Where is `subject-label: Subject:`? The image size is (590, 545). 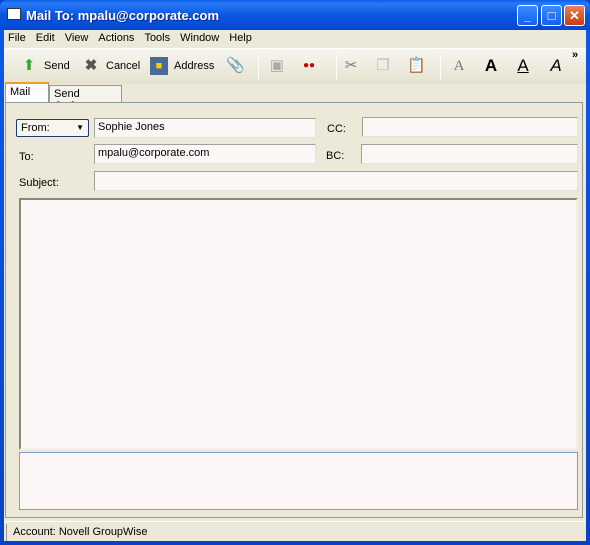 subject-label: Subject: is located at coordinates (39, 183).